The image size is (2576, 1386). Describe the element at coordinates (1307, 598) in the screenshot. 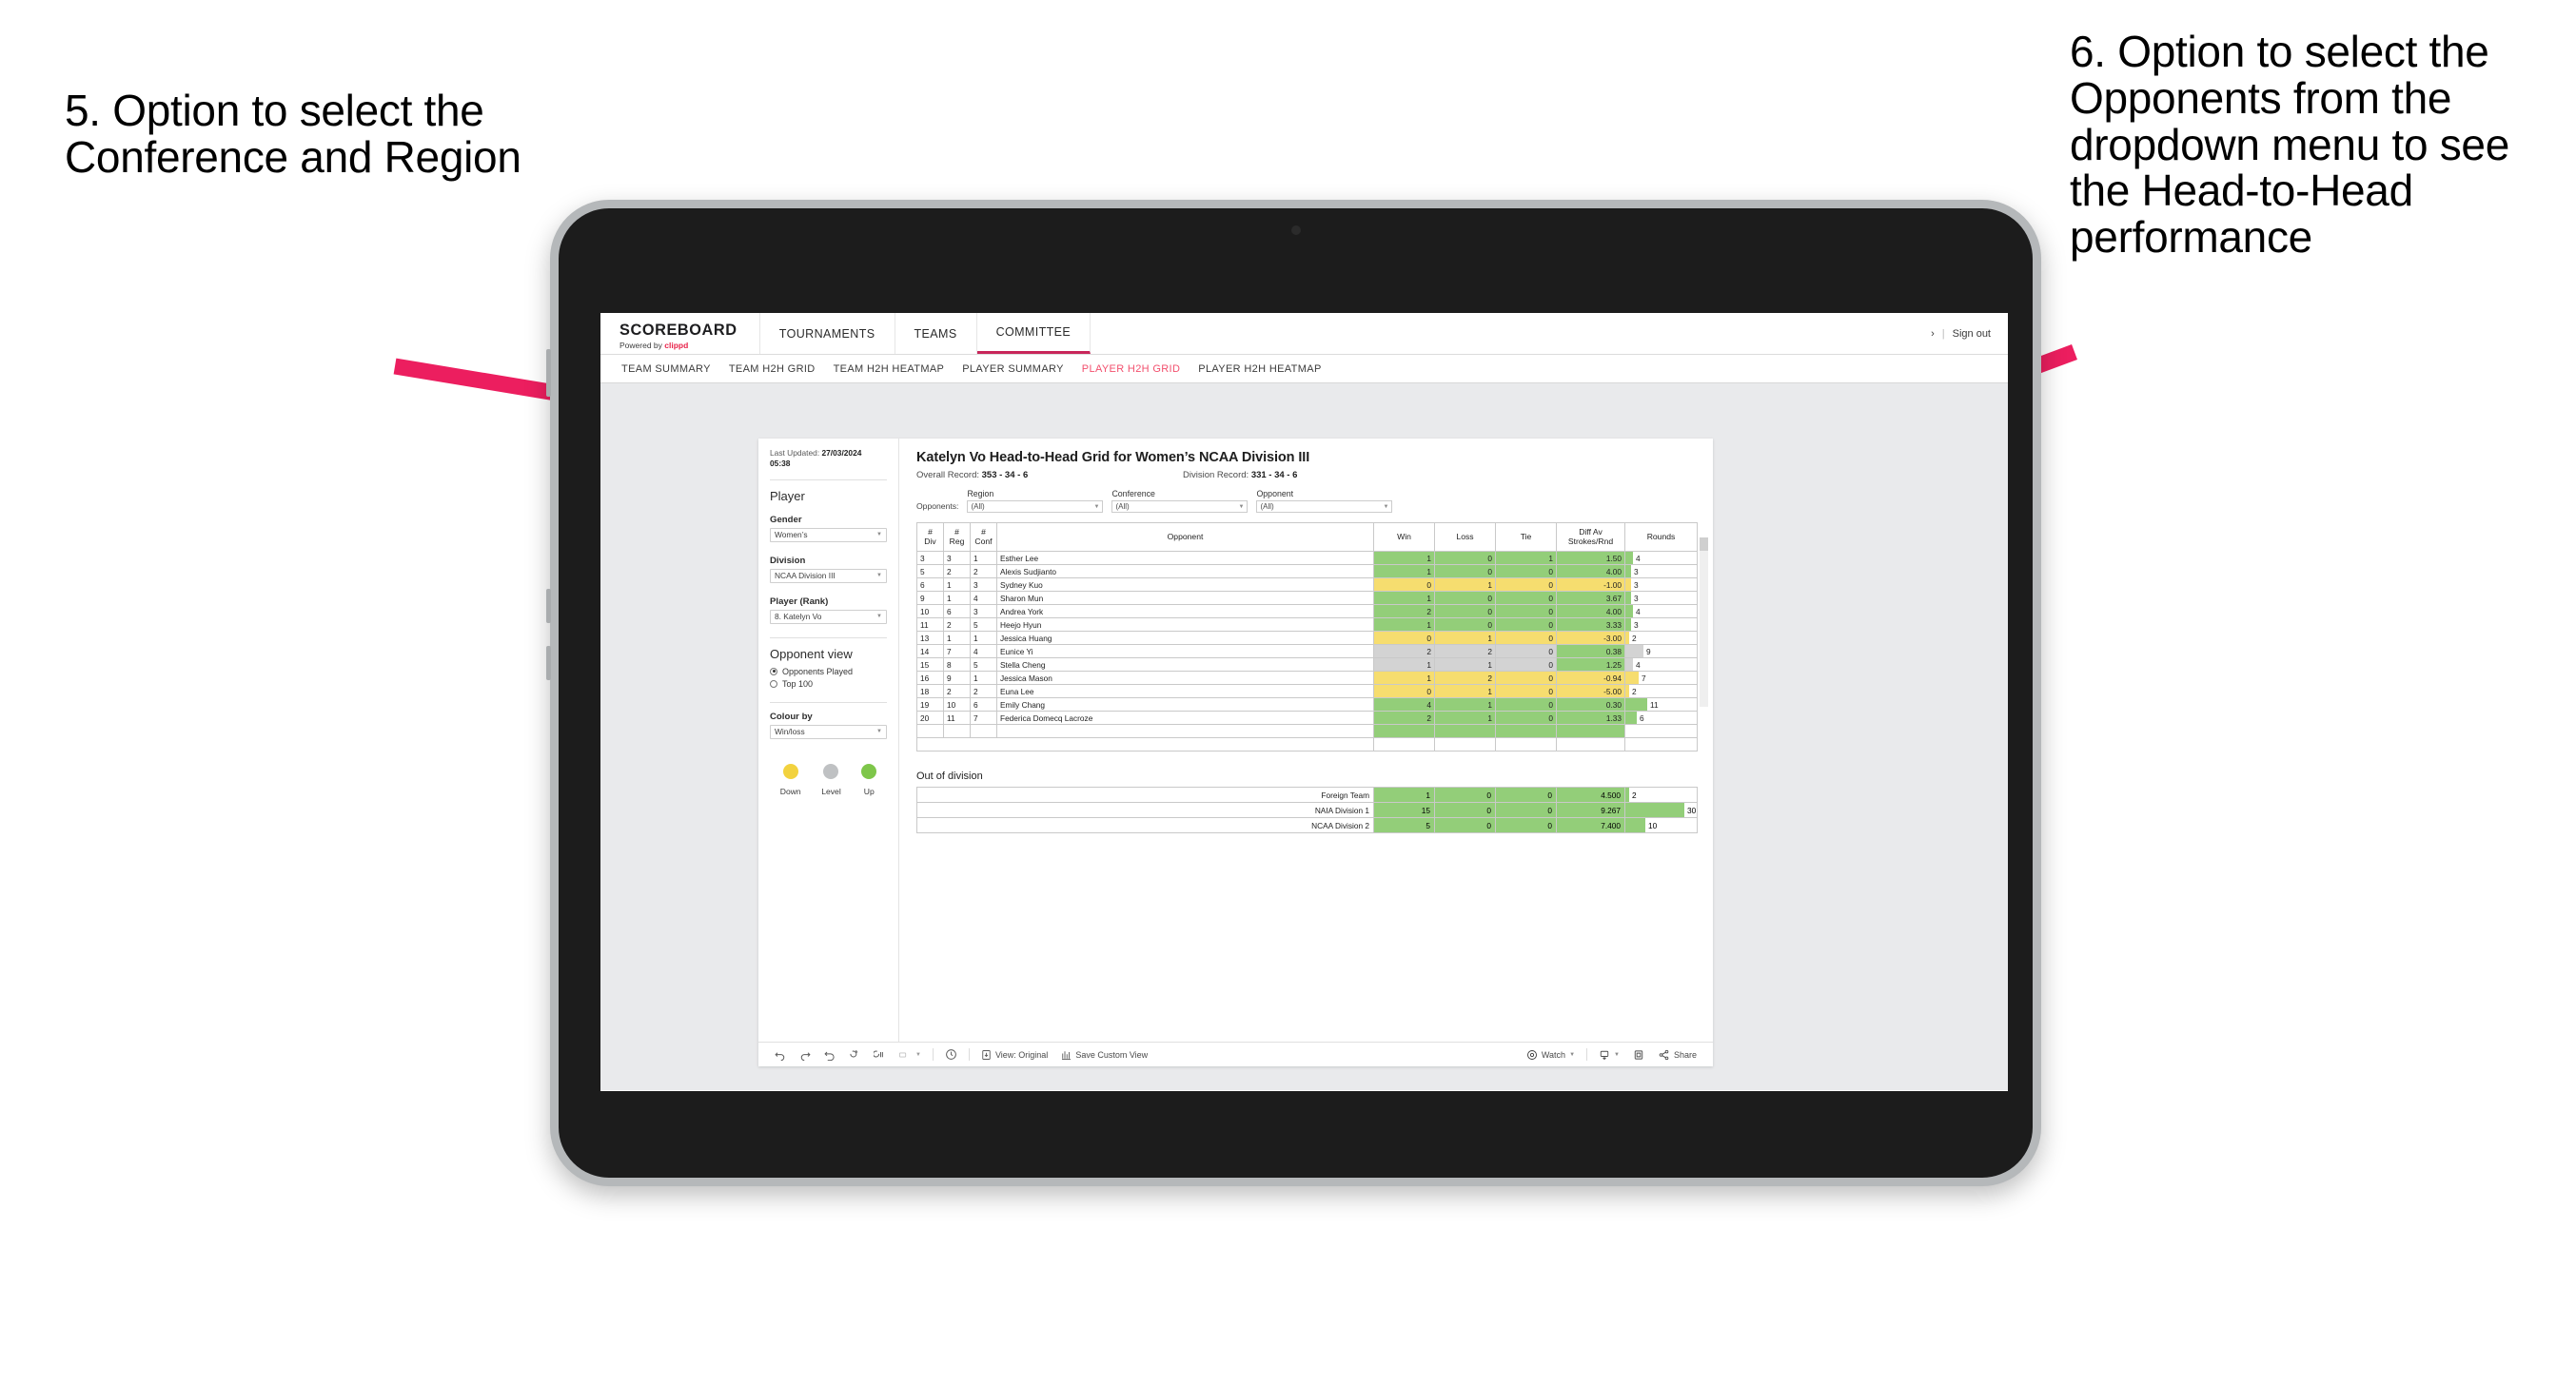

I see `table-row: 9 1 4 Sharon Mun 1 0 0 3.67 3` at that location.